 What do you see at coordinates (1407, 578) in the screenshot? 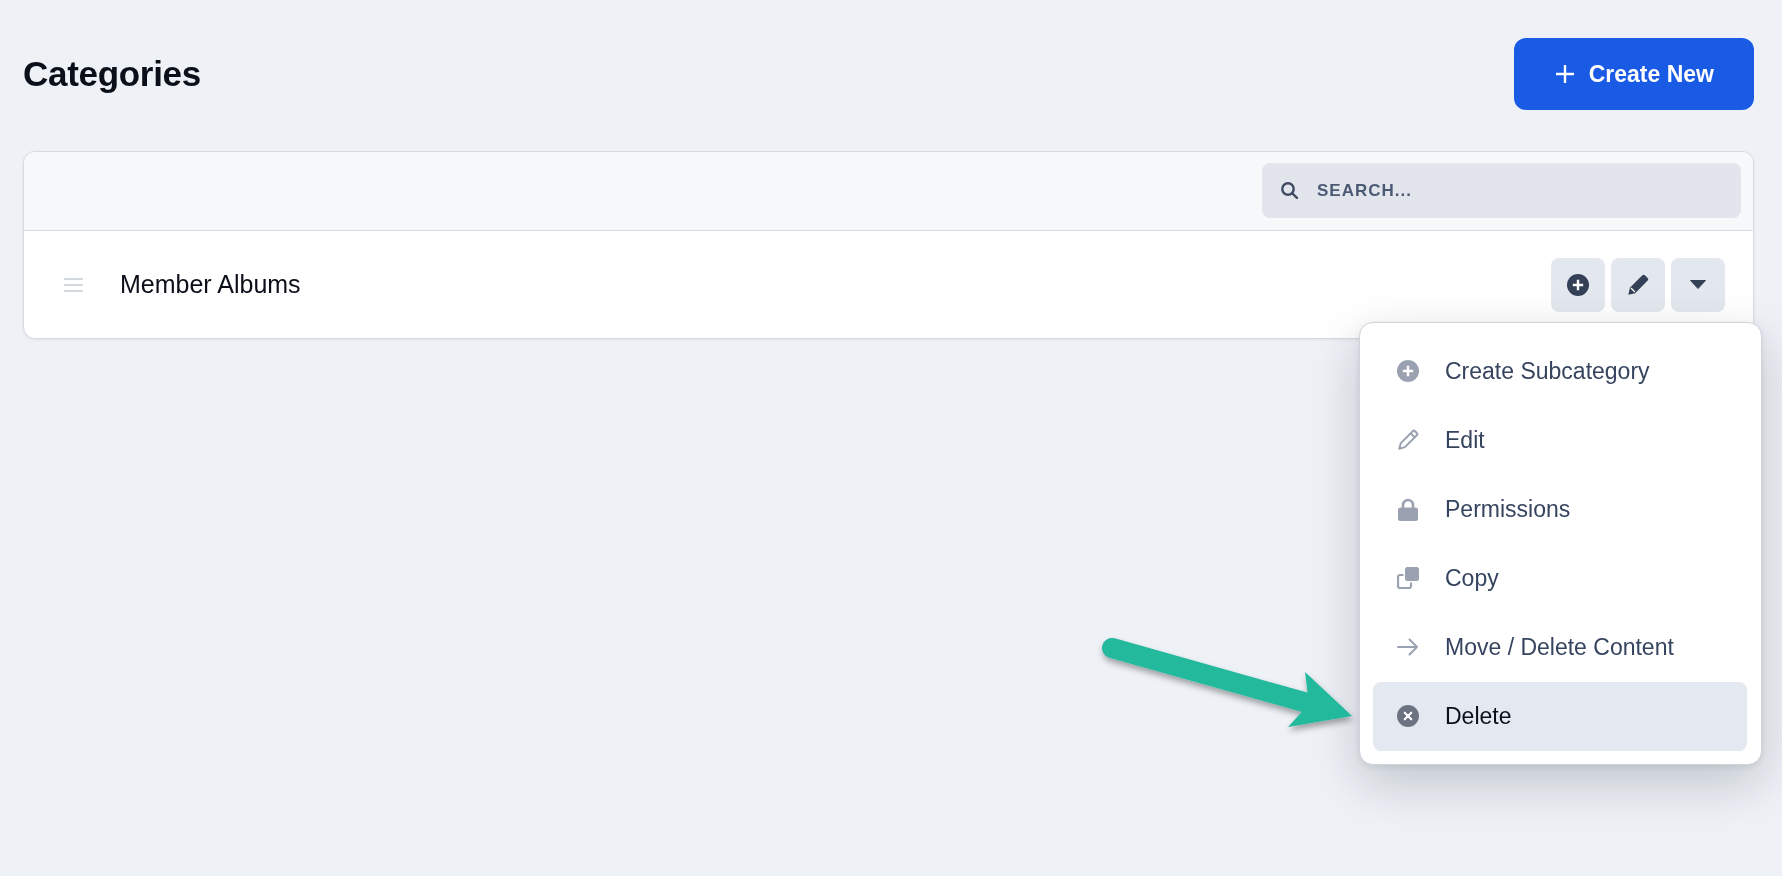
I see `copy-icon` at bounding box center [1407, 578].